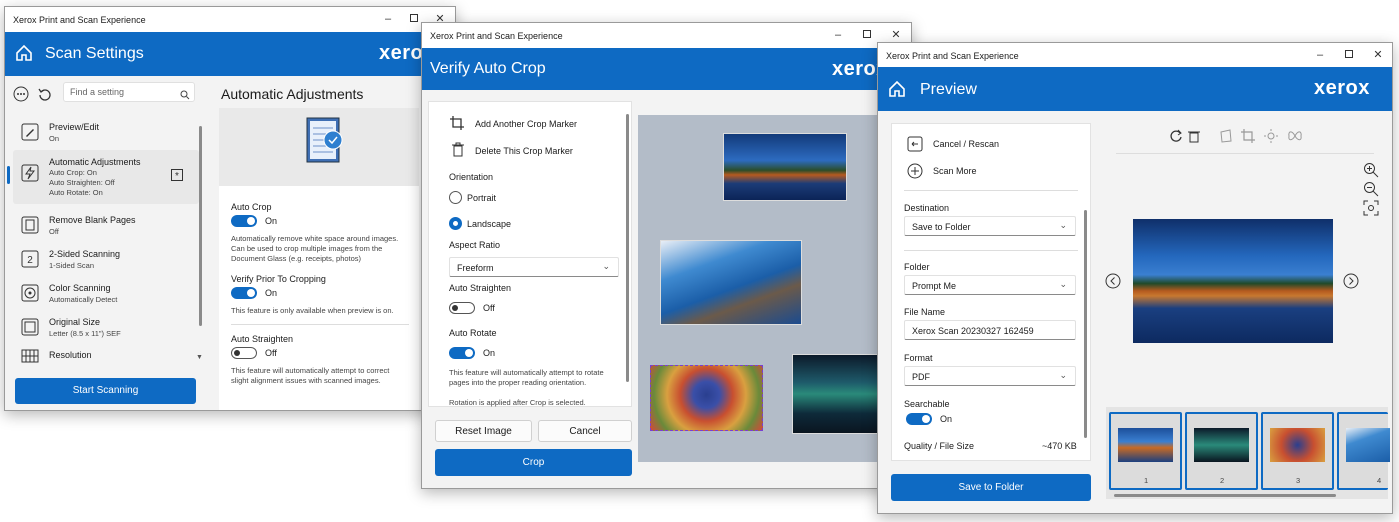 The image size is (1399, 522). What do you see at coordinates (105, 391) in the screenshot?
I see `start-scanning-button: Start Scanning` at bounding box center [105, 391].